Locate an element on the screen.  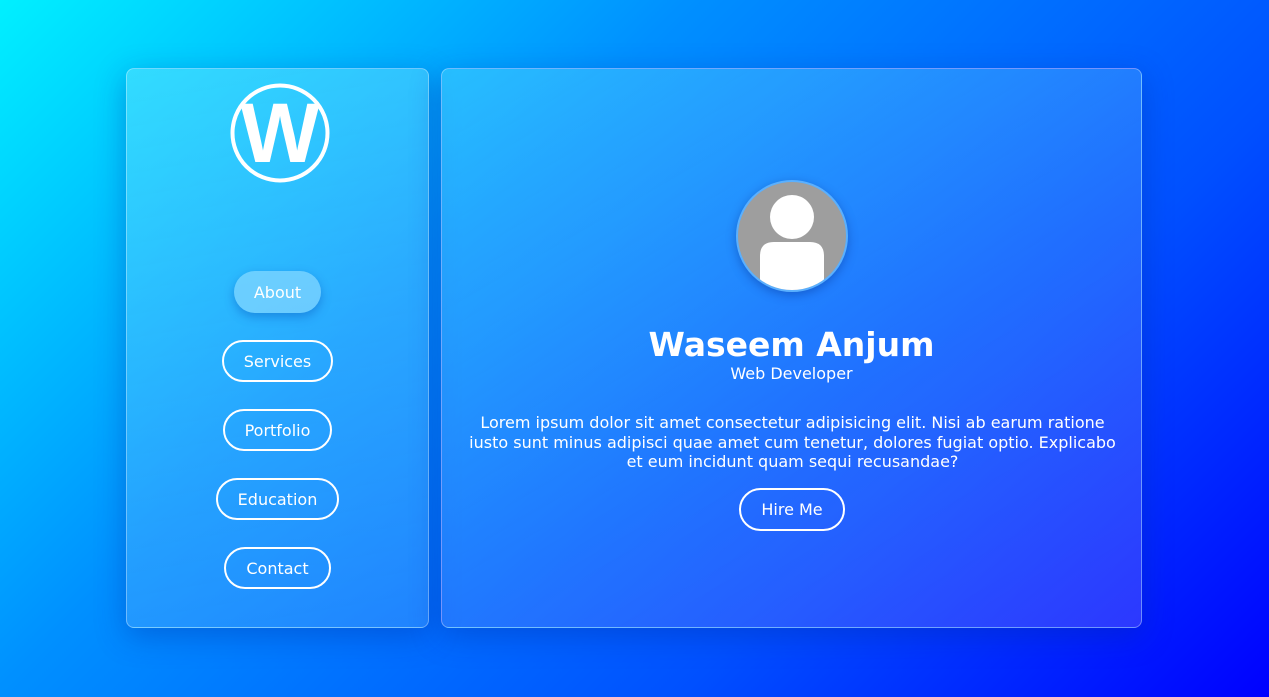
nav-portfolio-button: Portfolio is located at coordinates (277, 430).